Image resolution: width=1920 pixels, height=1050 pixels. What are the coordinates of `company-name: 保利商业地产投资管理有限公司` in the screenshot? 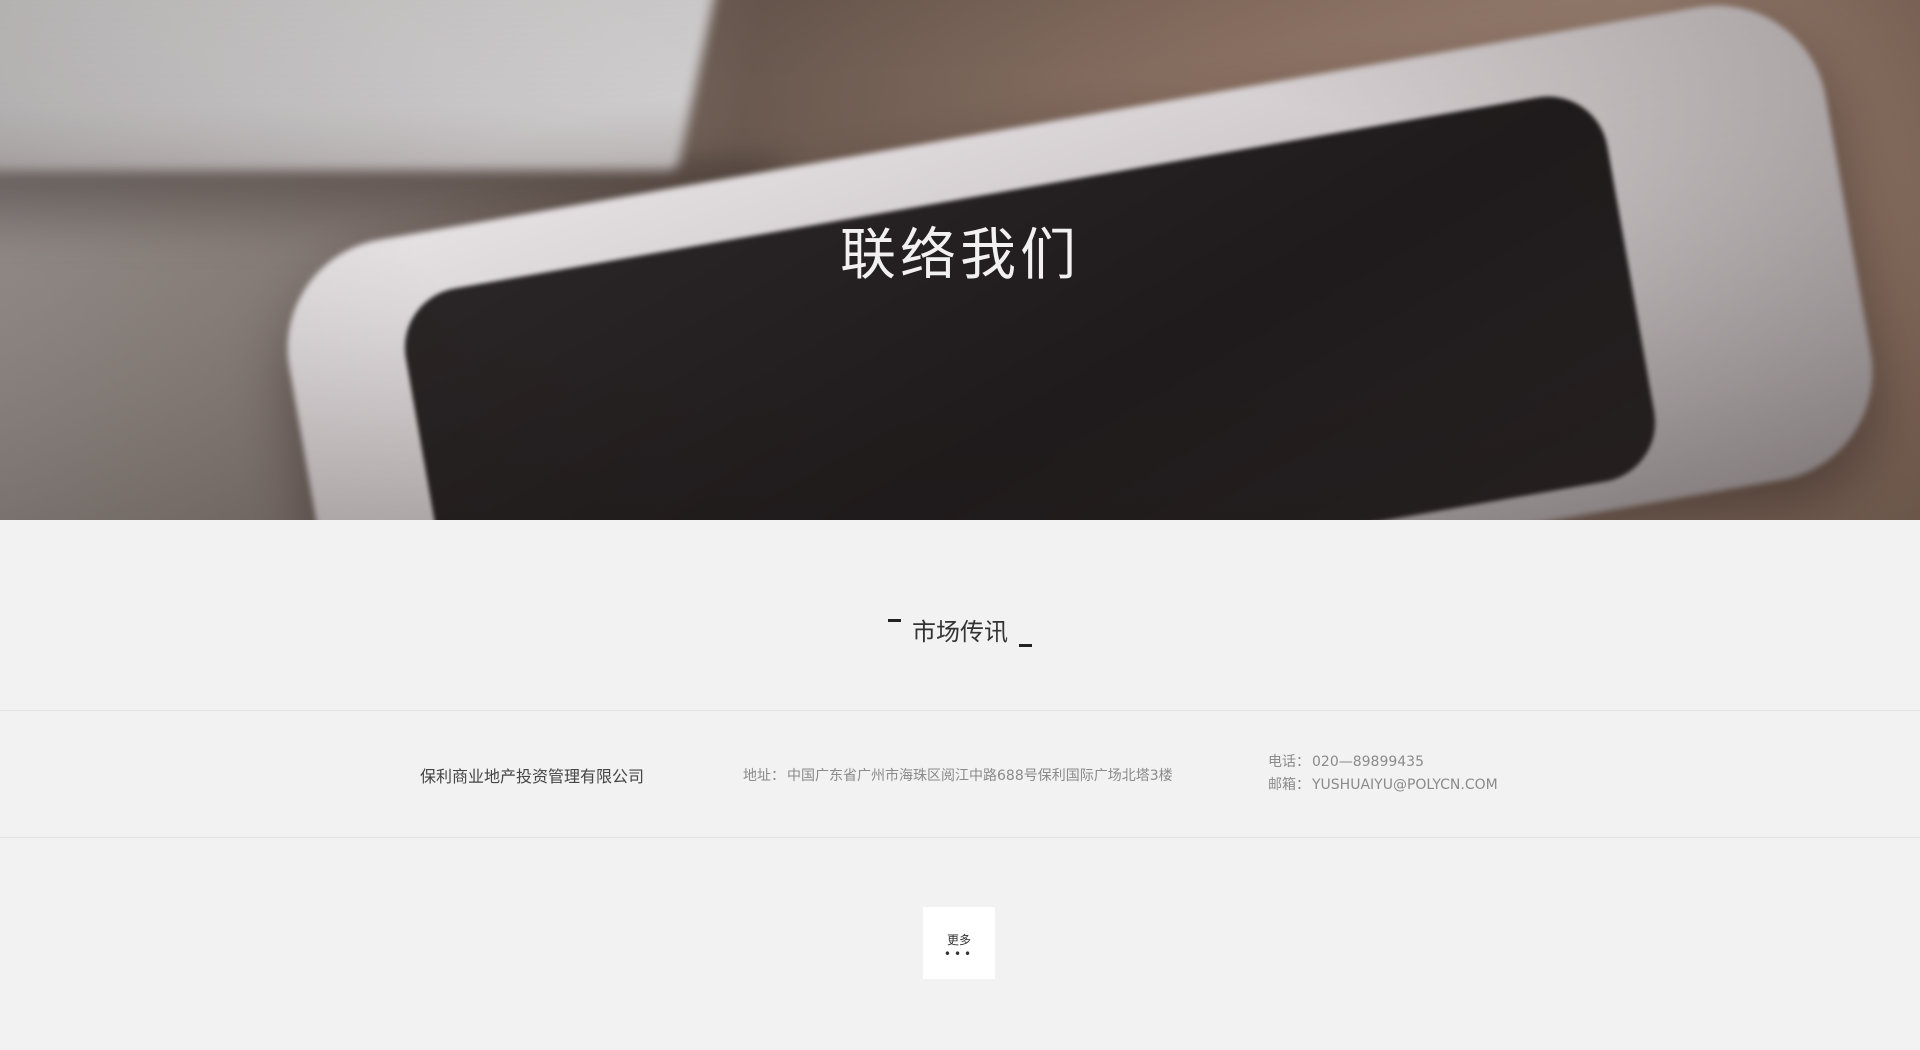 It's located at (532, 776).